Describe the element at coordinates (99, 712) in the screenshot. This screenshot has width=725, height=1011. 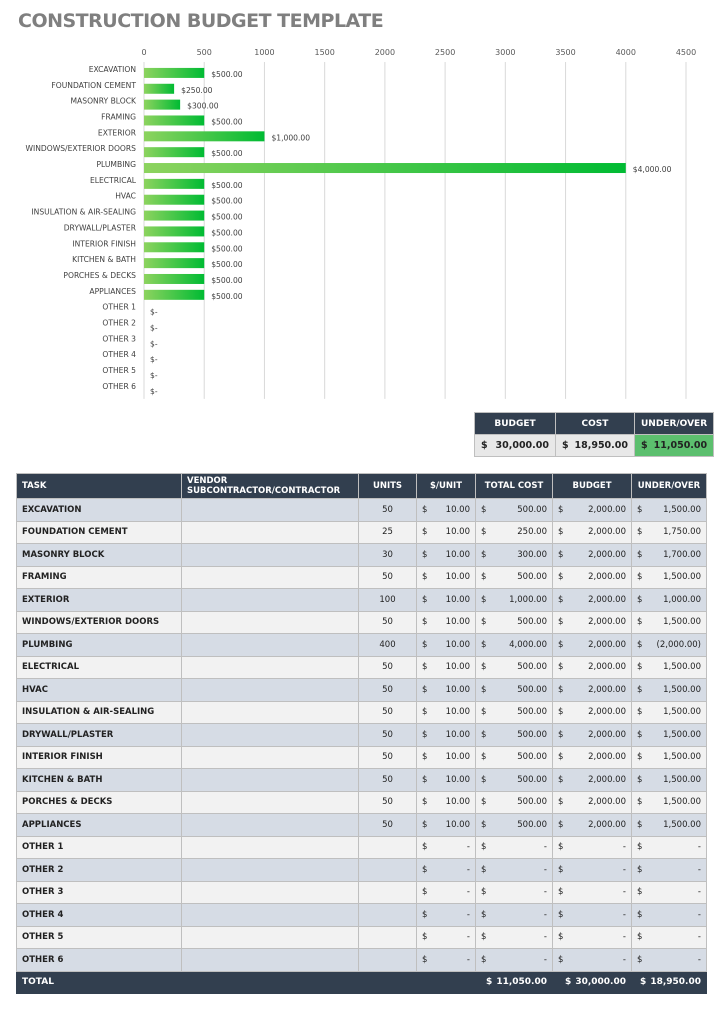
I see `task-cell: INSULATION & AIR-SEALING` at that location.